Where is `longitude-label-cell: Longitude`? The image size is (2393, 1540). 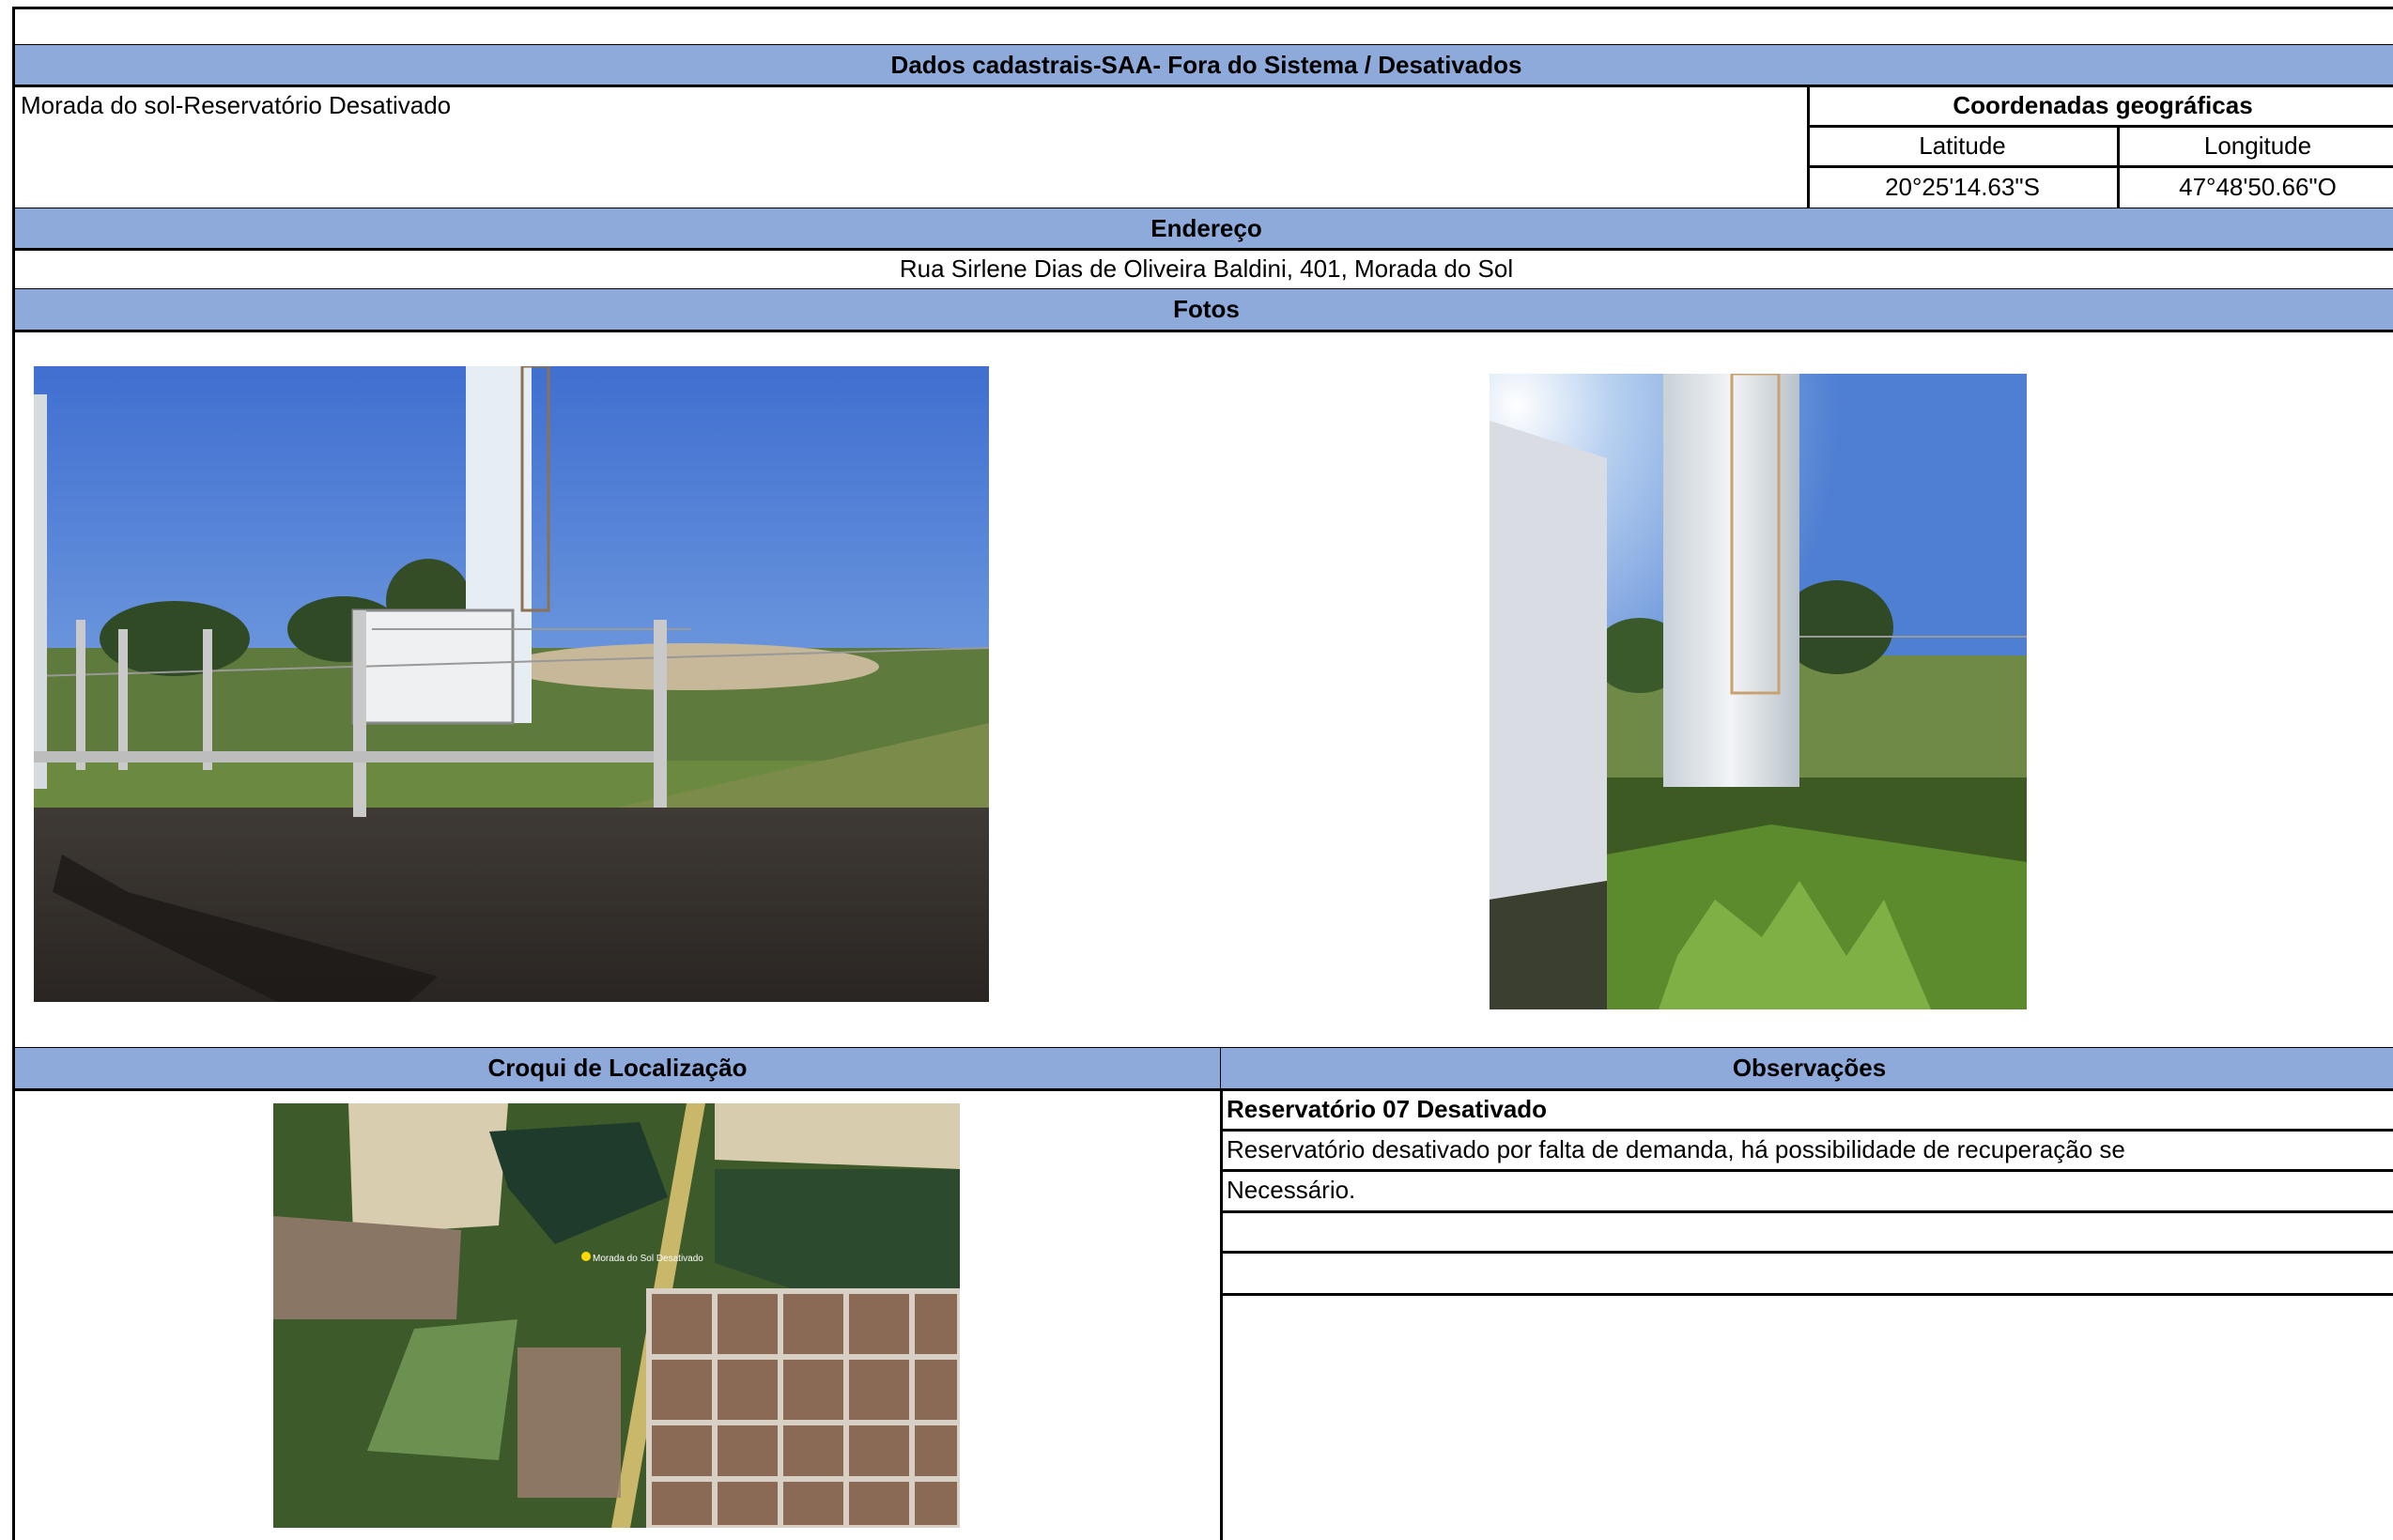 longitude-label-cell: Longitude is located at coordinates (2255, 147).